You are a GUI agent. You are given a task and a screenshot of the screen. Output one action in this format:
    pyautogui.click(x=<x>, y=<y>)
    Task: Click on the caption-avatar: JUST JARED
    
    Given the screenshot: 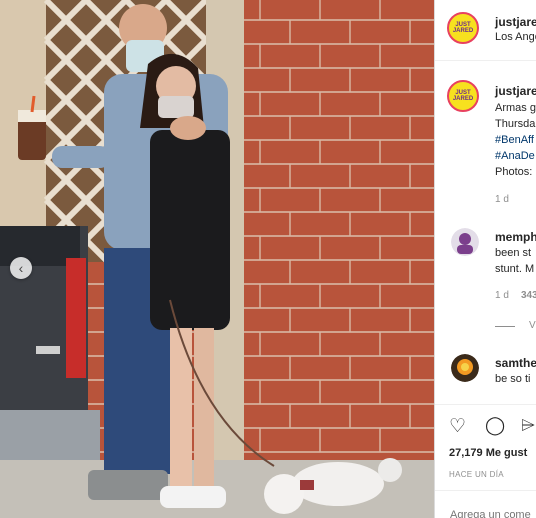 What is the action you would take?
    pyautogui.click(x=463, y=96)
    